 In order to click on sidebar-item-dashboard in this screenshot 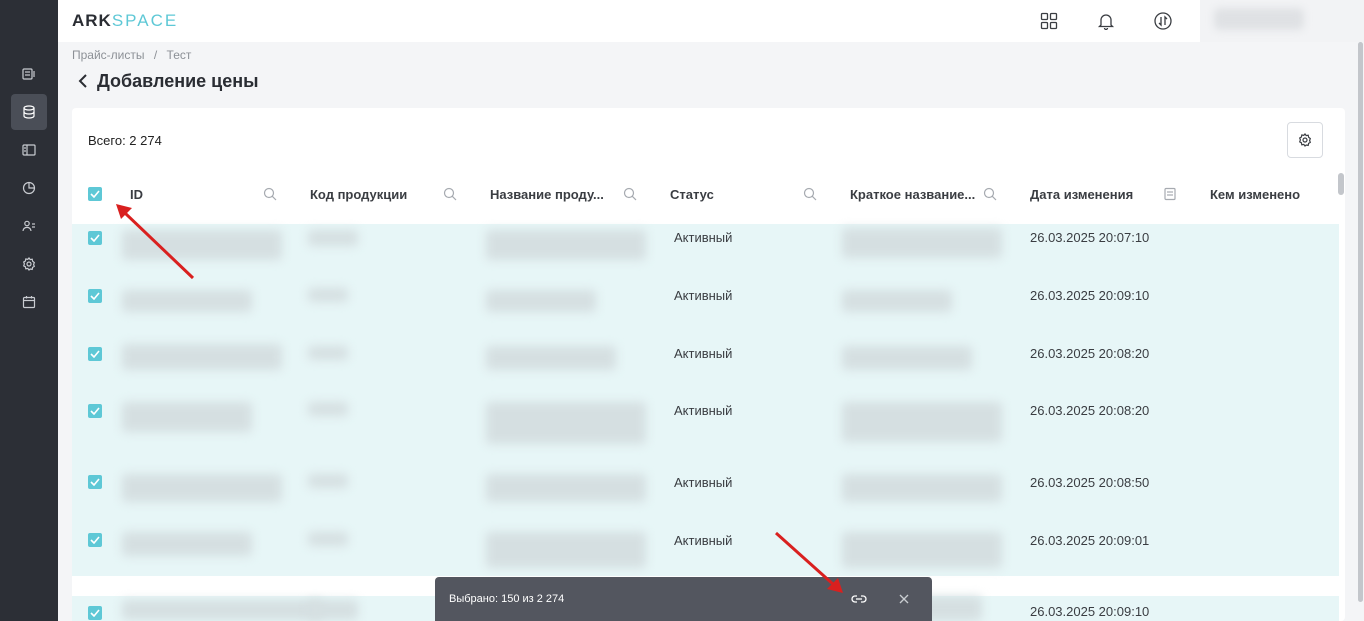, I will do `click(29, 74)`.